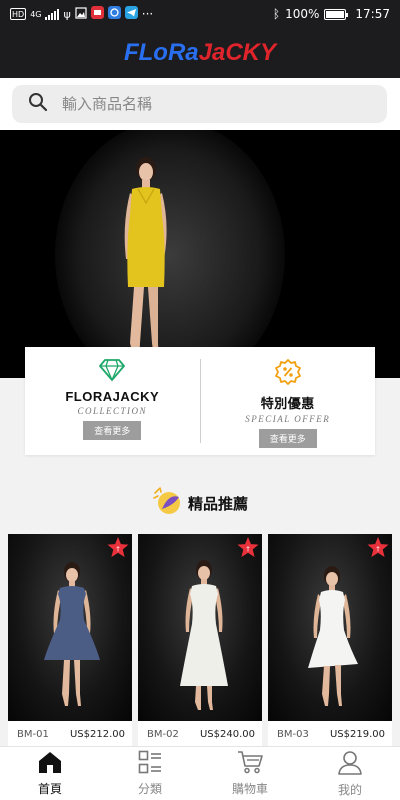  I want to click on home-icon, so click(50, 764).